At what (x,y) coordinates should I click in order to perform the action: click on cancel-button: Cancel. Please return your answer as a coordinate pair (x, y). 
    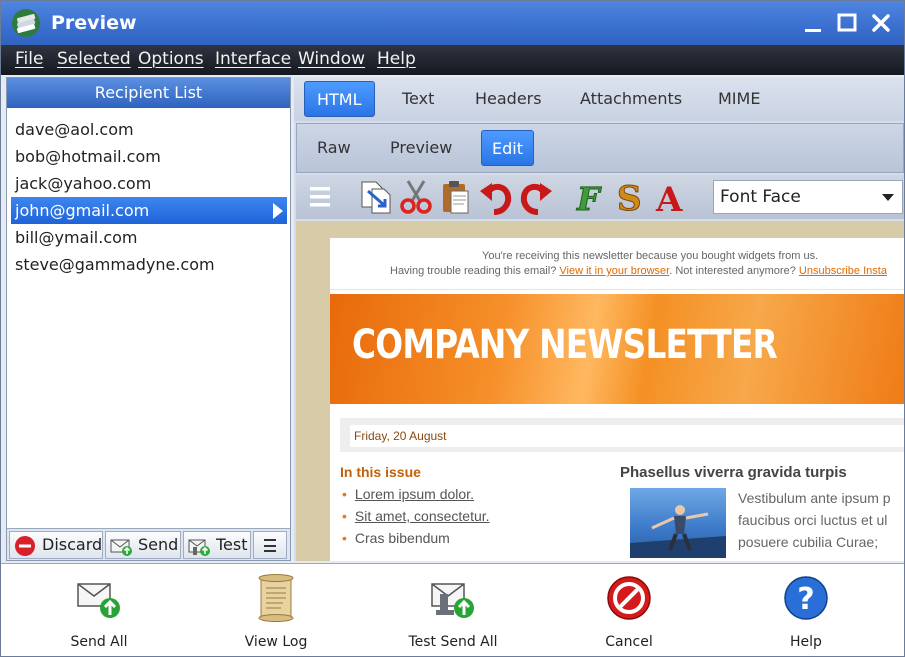
    Looking at the image, I should click on (629, 613).